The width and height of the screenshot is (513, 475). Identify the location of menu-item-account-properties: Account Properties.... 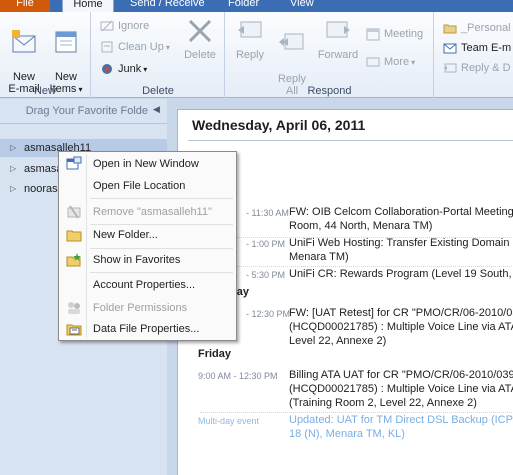
(147, 285).